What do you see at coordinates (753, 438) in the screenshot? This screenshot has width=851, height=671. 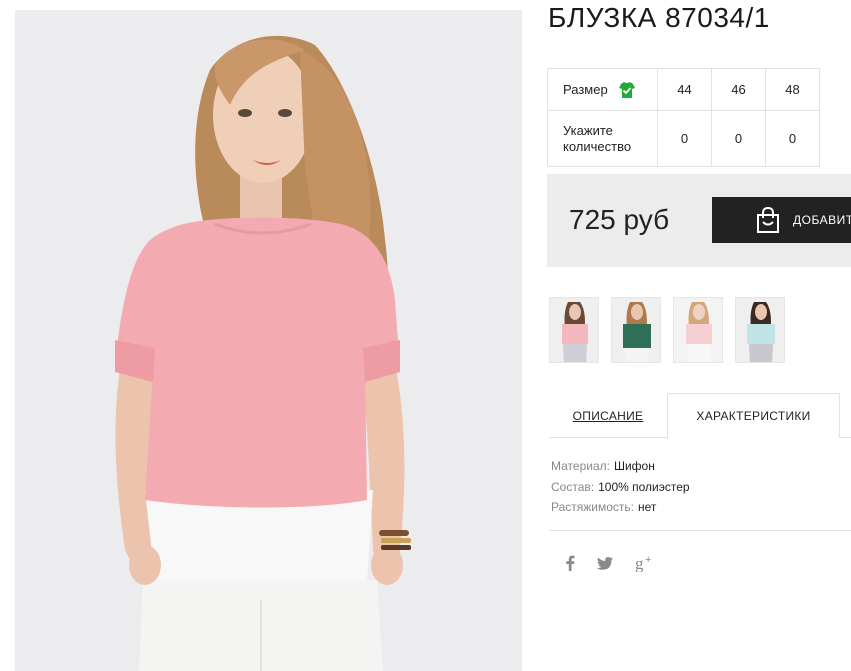 I see `active-tab-gap` at bounding box center [753, 438].